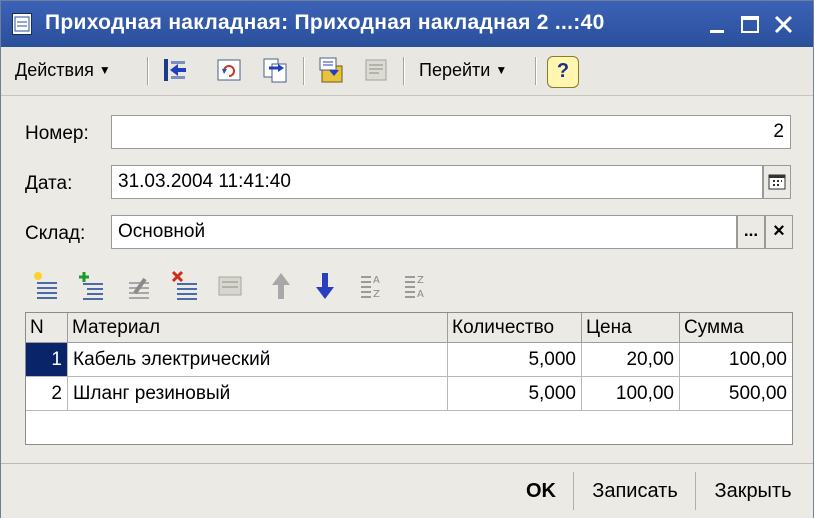 This screenshot has width=814, height=518. Describe the element at coordinates (736, 328) in the screenshot. I see `column-header-sum: Сумма` at that location.